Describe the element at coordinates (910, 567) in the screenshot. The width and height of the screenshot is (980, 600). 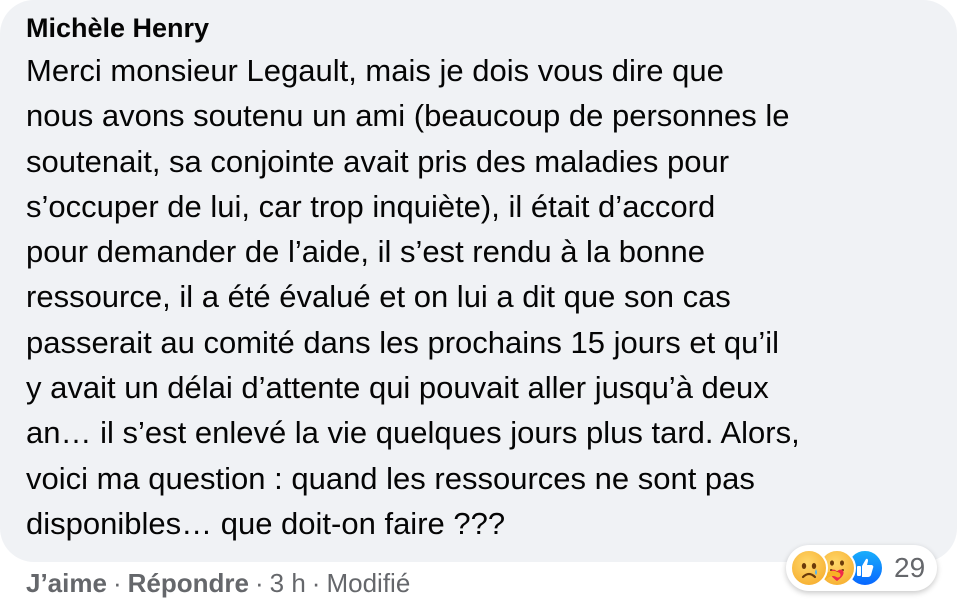
I see `reaction-count: 29` at that location.